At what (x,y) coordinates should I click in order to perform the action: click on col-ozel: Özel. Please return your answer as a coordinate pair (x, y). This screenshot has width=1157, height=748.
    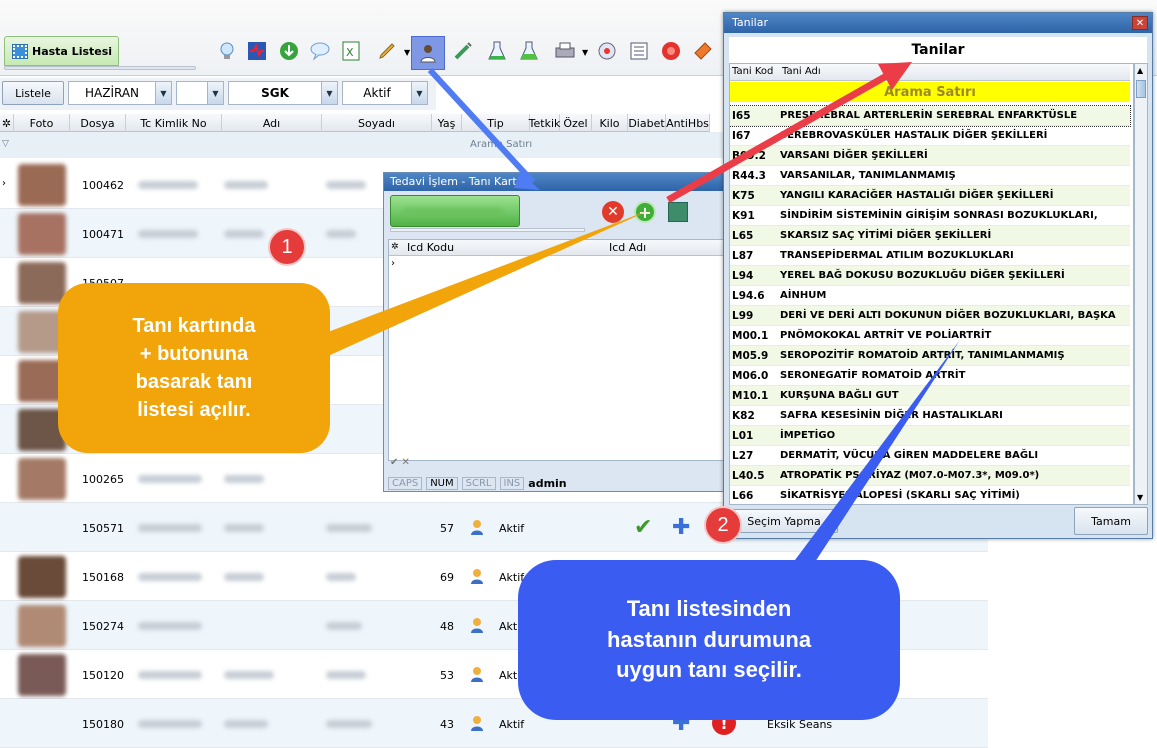
    Looking at the image, I should click on (576, 123).